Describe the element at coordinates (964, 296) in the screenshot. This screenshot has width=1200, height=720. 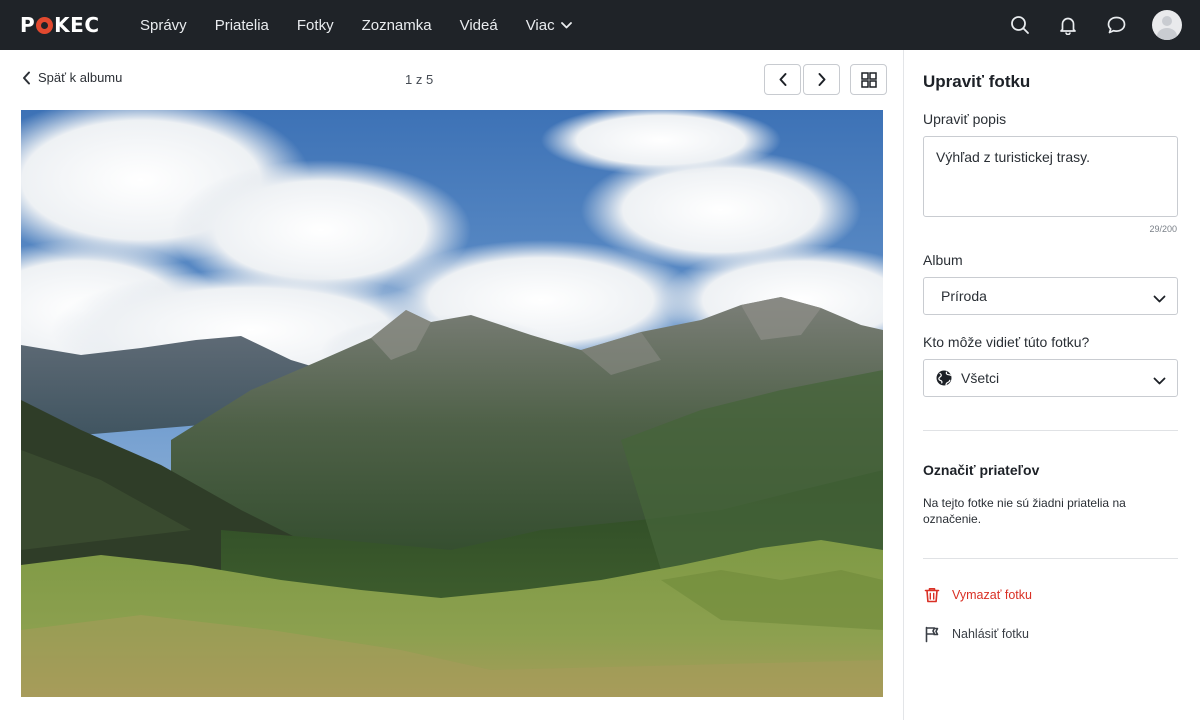
I see `album-value: Príroda` at that location.